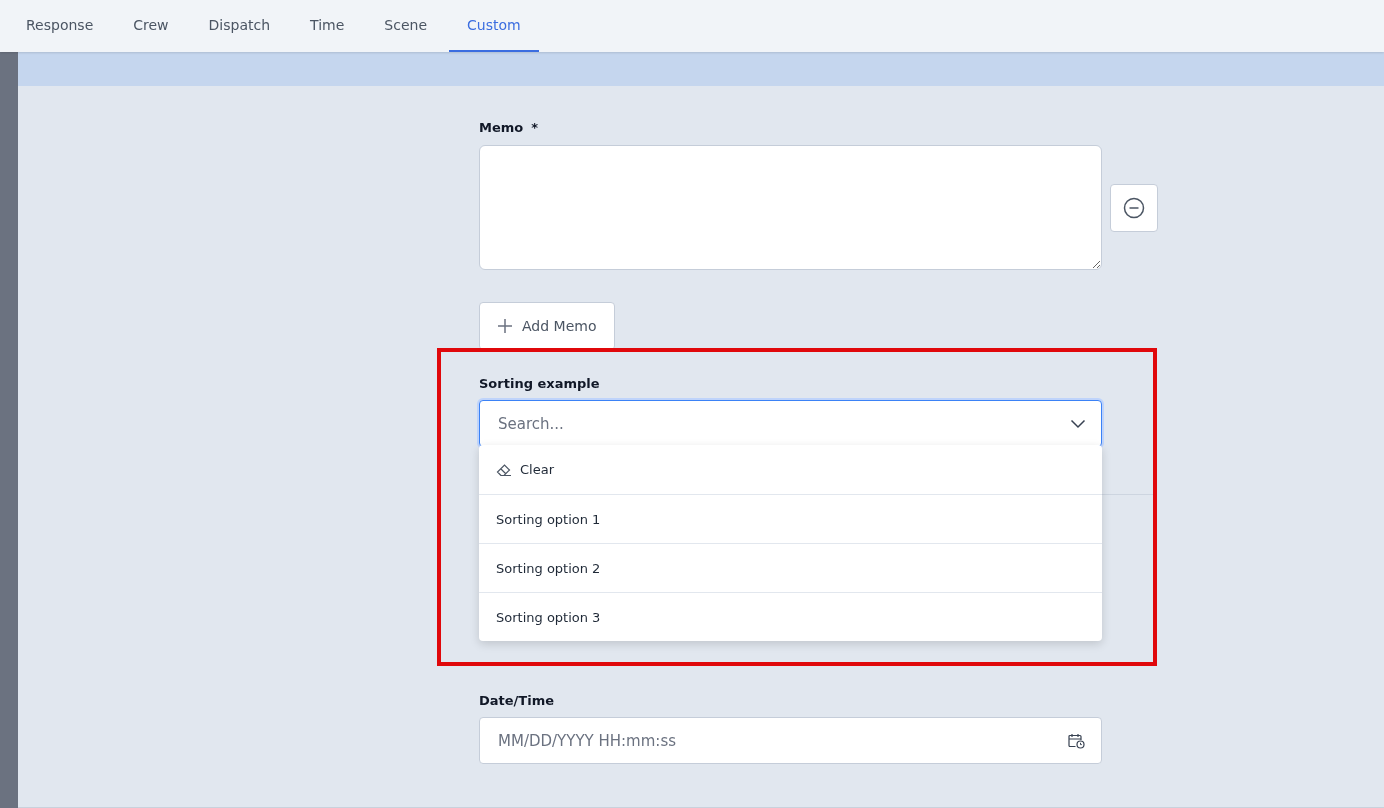  I want to click on dropdown-option: Sorting option 1, so click(790, 518).